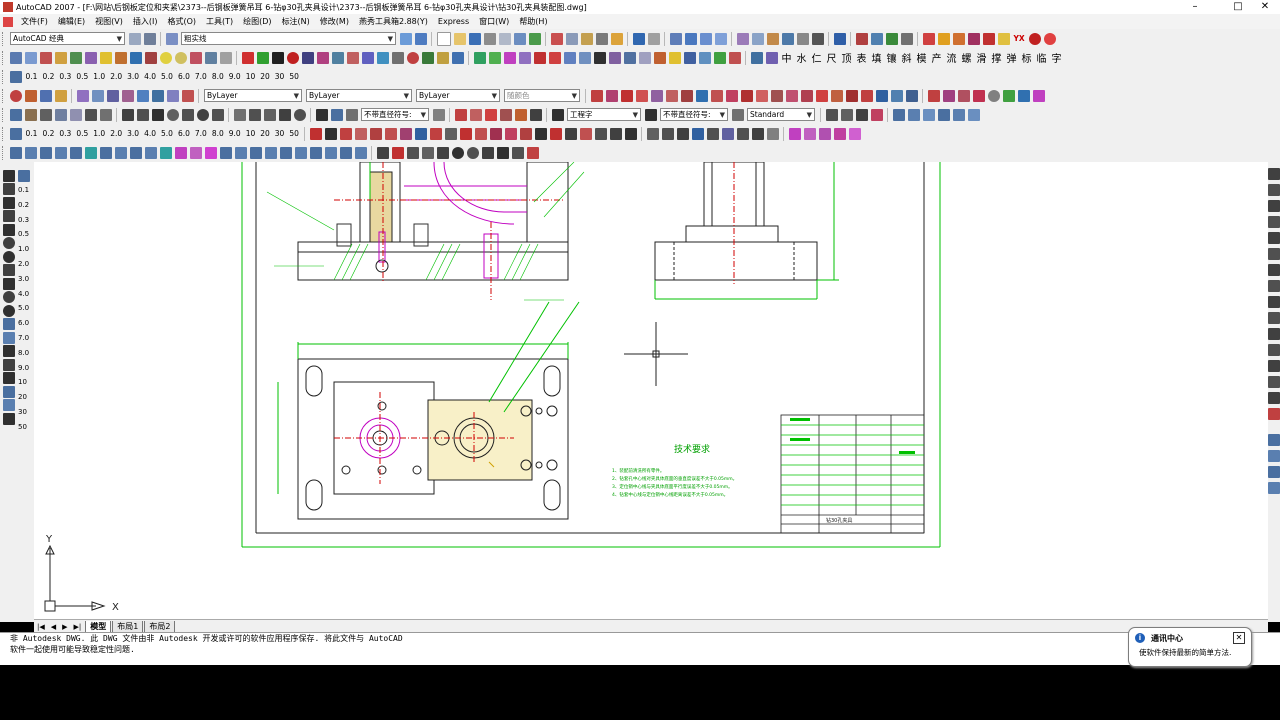 This screenshot has width=1280, height=720. Describe the element at coordinates (150, 76) in the screenshot. I see `scale-btn: 4.0` at that location.